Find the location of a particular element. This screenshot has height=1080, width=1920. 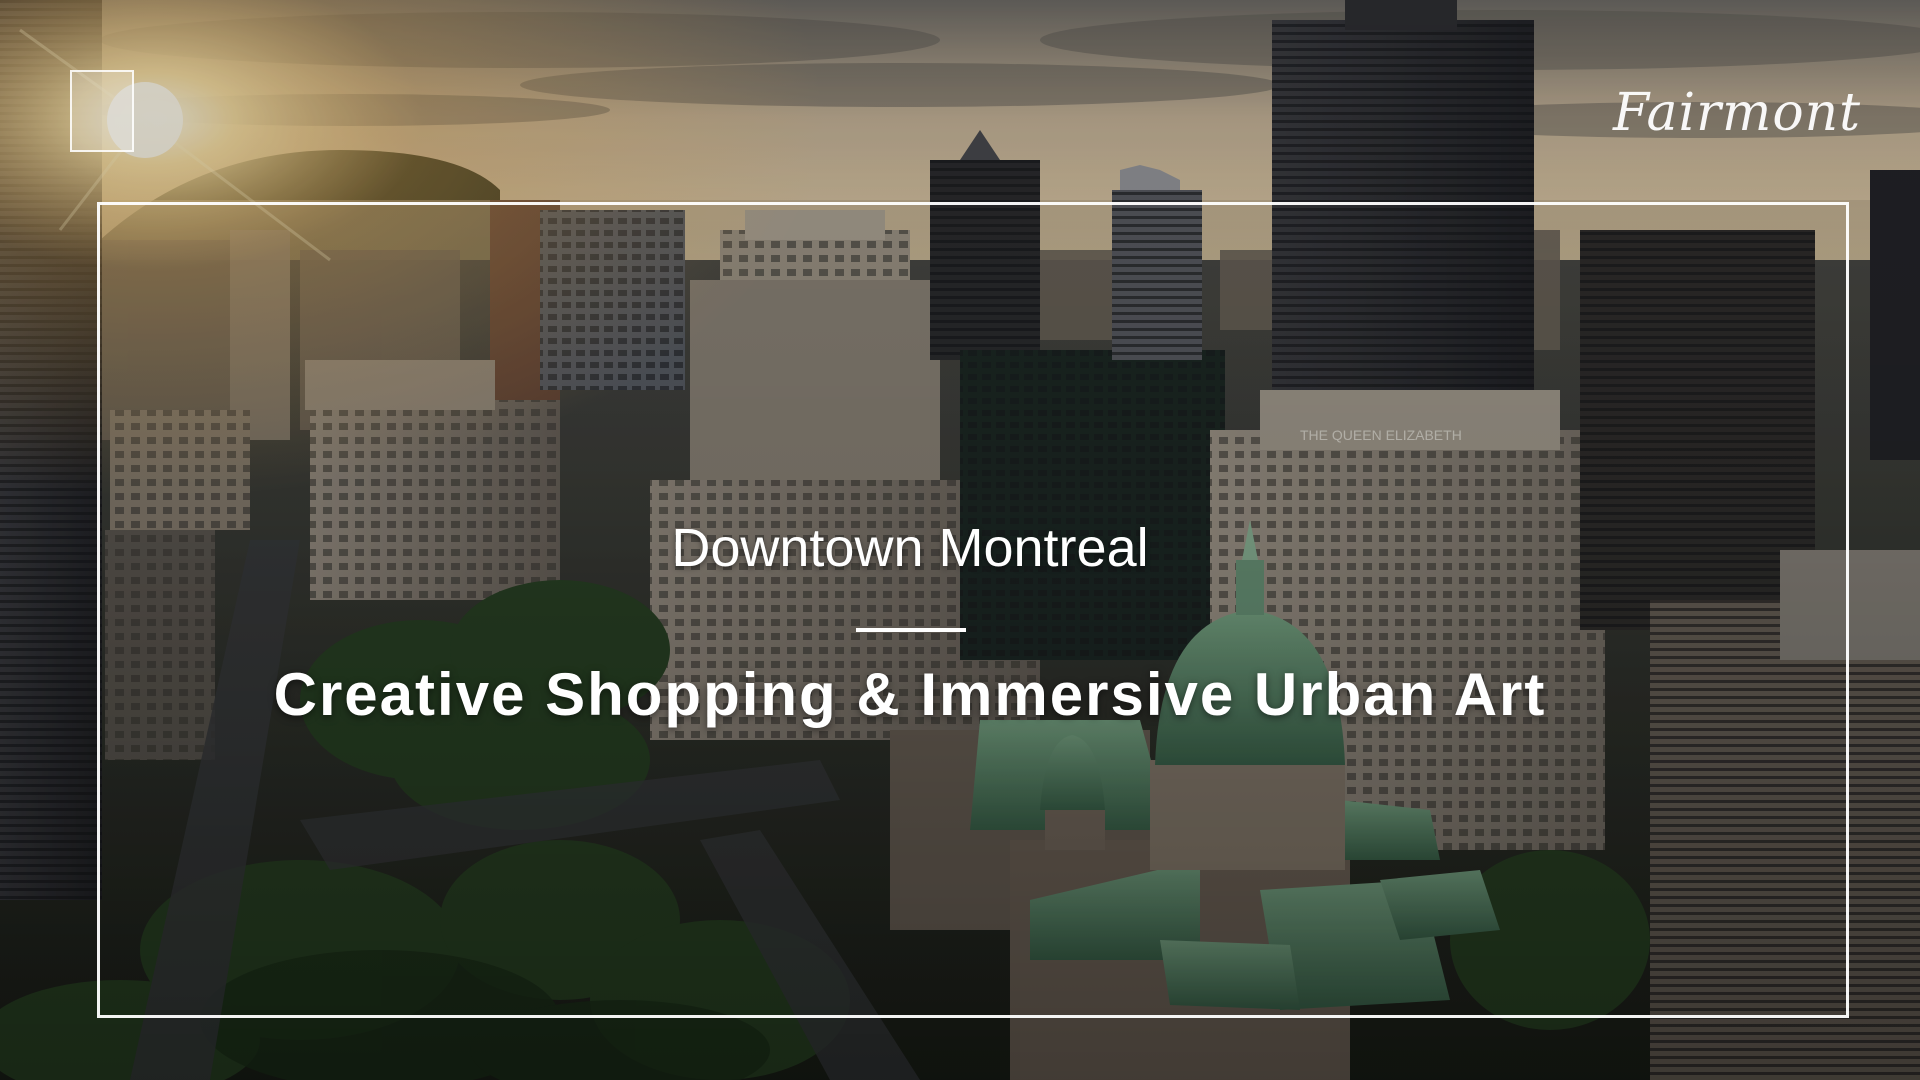

fairmont-logo-text: Fairmont is located at coordinates (1737, 113).